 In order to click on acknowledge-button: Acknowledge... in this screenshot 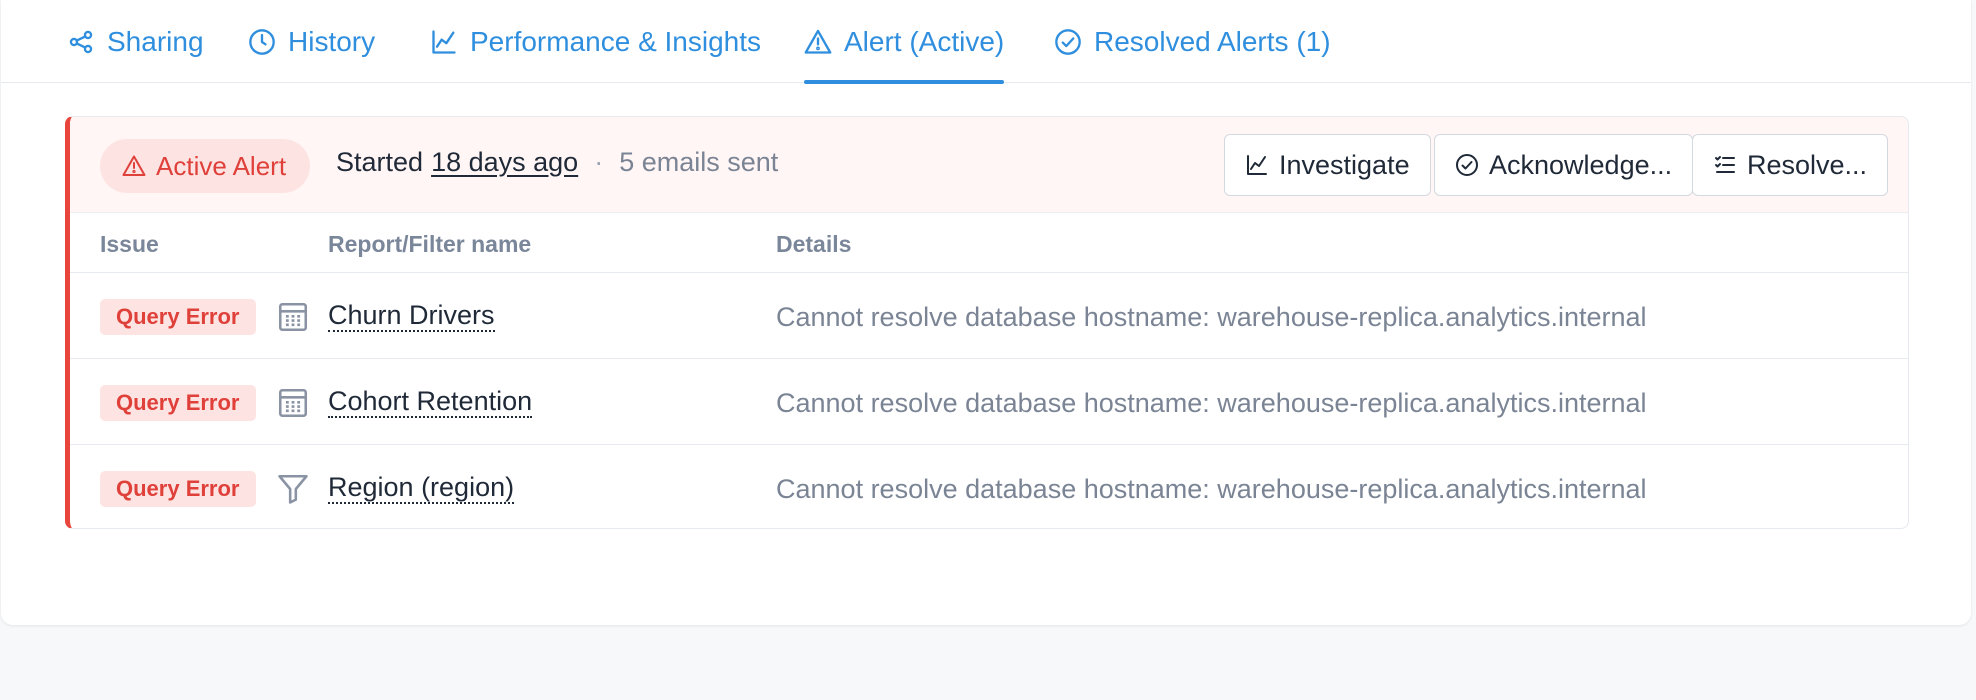, I will do `click(1564, 165)`.